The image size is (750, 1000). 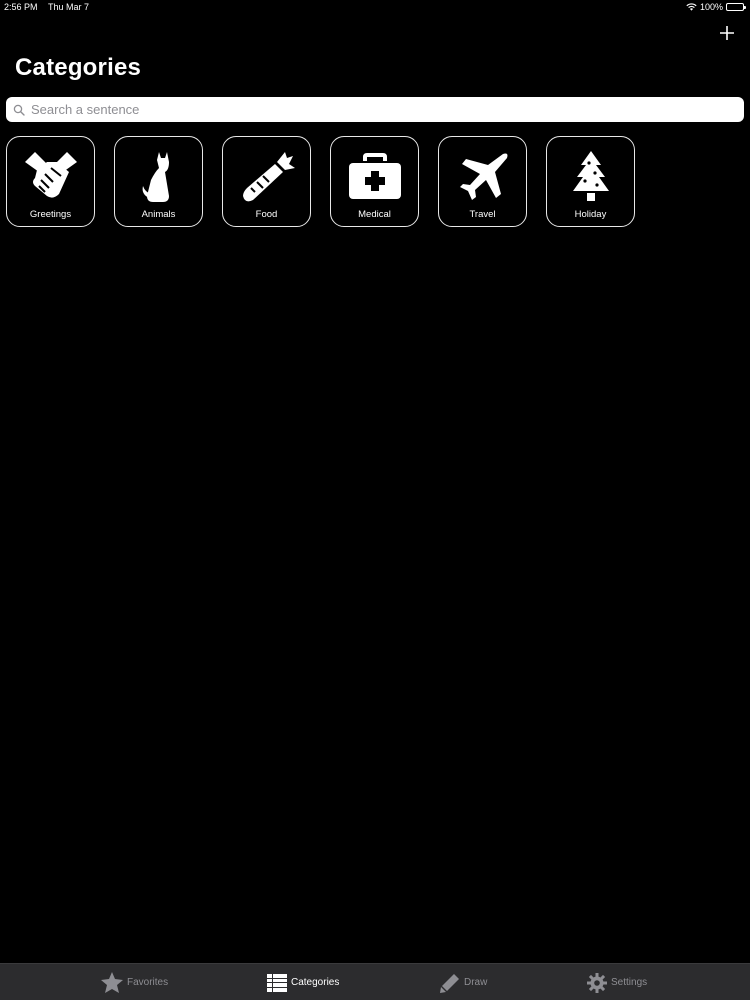 What do you see at coordinates (711, 7) in the screenshot?
I see `battery-percentage: 100%` at bounding box center [711, 7].